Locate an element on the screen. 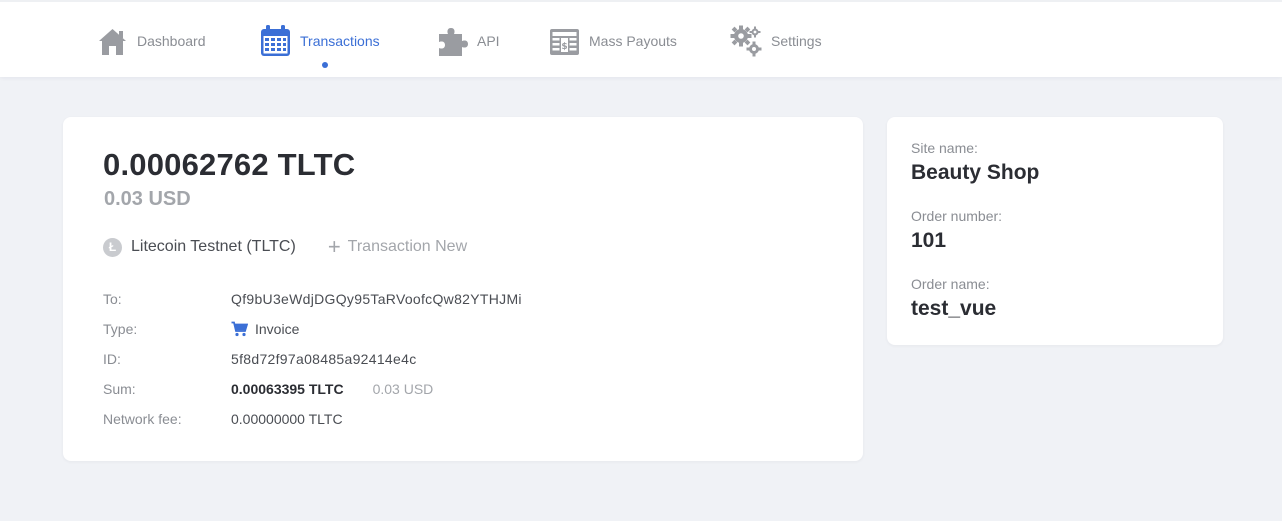 This screenshot has width=1282, height=521. amount-fiat: 0.03 USD is located at coordinates (147, 199).